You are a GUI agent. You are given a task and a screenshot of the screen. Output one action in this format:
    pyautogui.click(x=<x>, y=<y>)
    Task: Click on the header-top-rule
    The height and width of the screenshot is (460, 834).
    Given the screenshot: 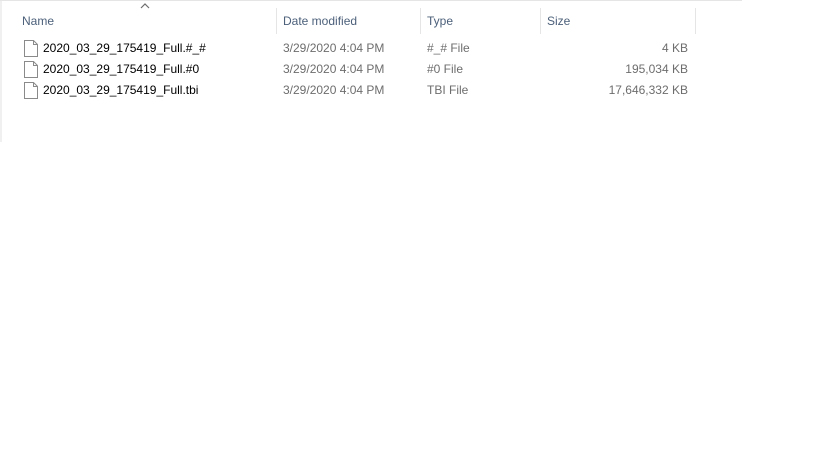 What is the action you would take?
    pyautogui.click(x=371, y=0)
    